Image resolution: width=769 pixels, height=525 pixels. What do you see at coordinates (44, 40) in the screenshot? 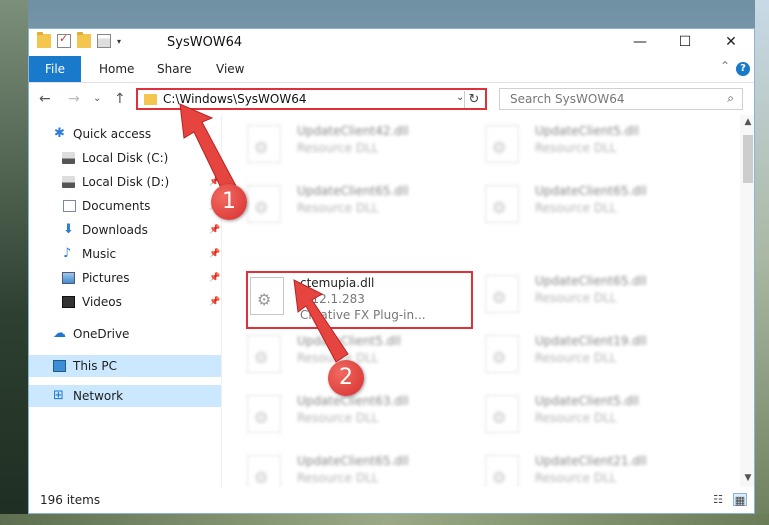
I see `folder-icon` at bounding box center [44, 40].